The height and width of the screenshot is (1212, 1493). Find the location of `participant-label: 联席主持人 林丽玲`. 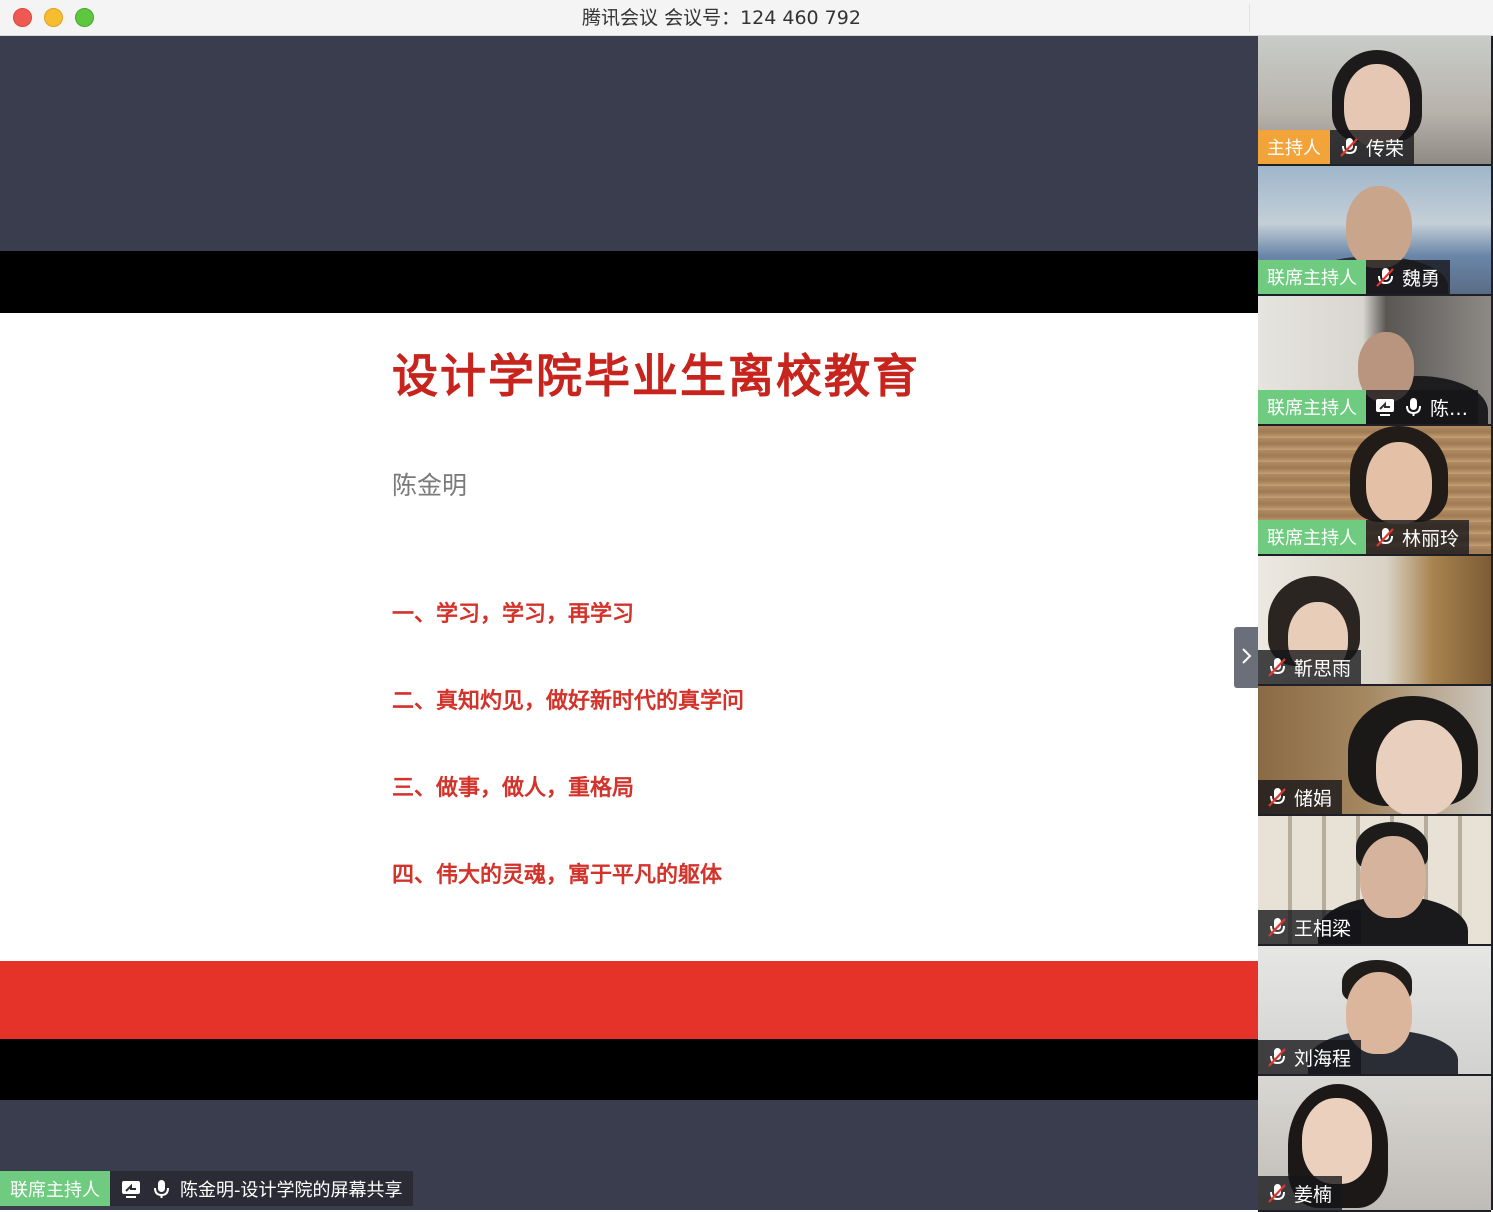

participant-label: 联席主持人 林丽玲 is located at coordinates (1364, 537).